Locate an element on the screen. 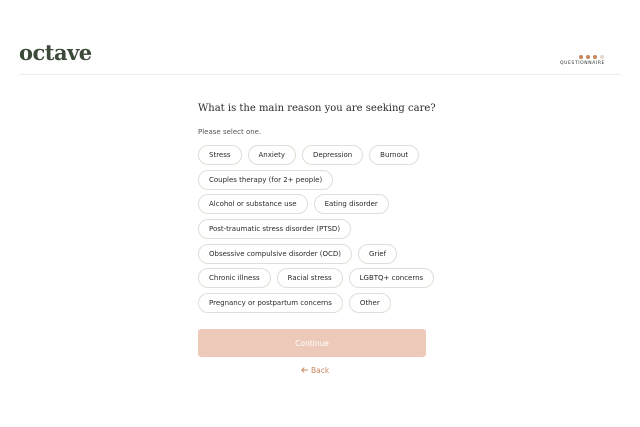 This screenshot has width=640, height=427. option-lgbtq-concerns: LGBTQ+ concerns is located at coordinates (391, 278).